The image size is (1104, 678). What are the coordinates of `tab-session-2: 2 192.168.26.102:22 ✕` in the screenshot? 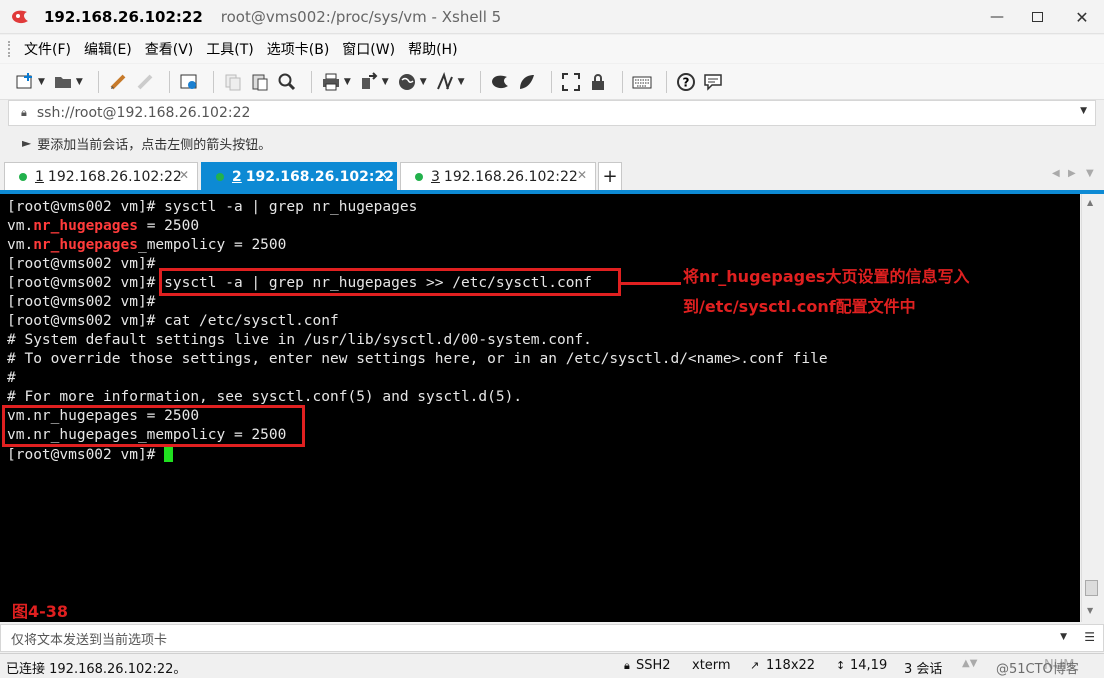 It's located at (299, 176).